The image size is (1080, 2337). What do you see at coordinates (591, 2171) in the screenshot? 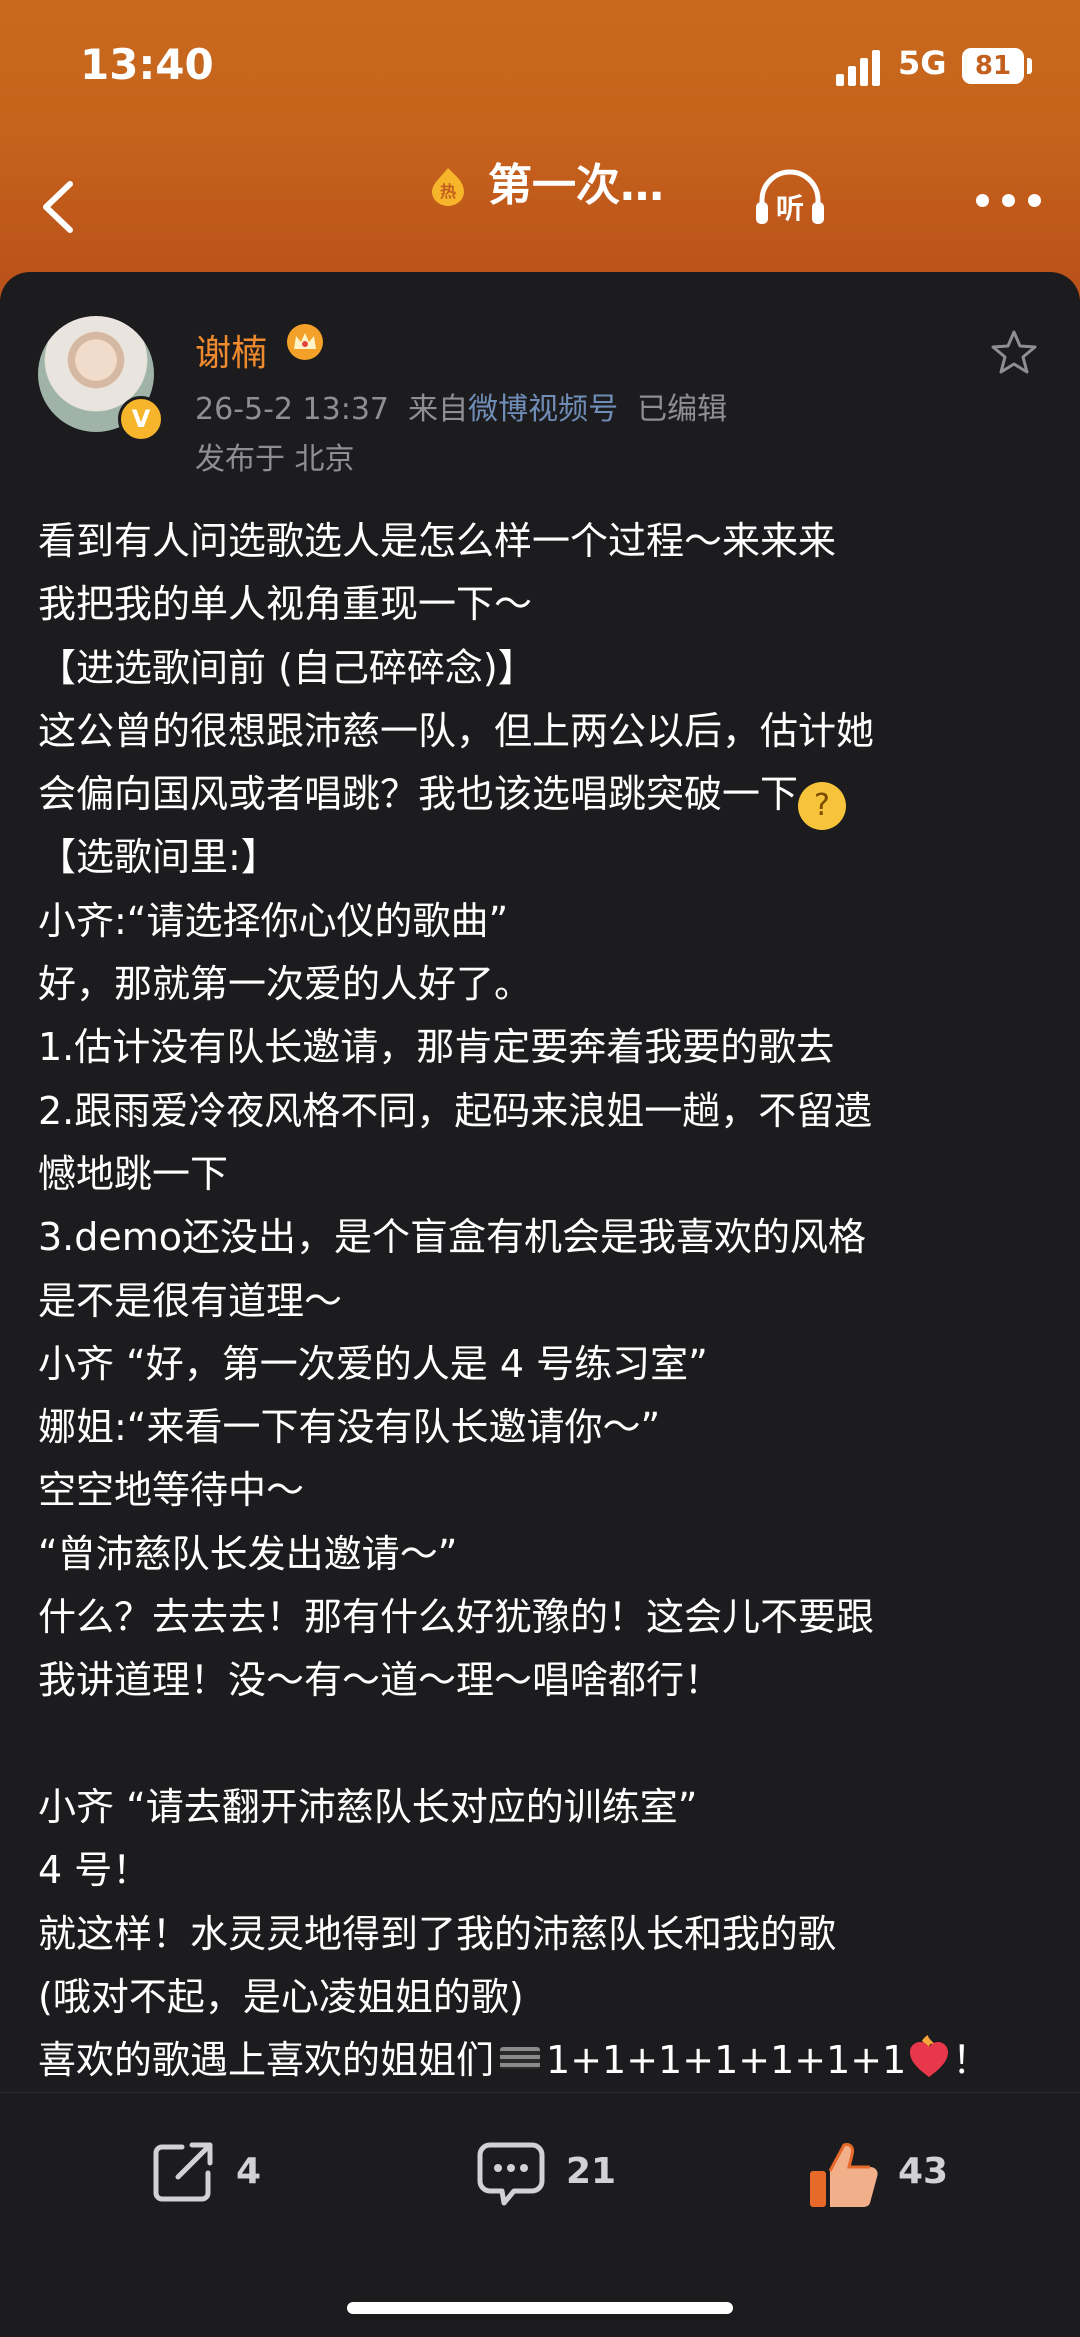
I see `comment-count: 21` at bounding box center [591, 2171].